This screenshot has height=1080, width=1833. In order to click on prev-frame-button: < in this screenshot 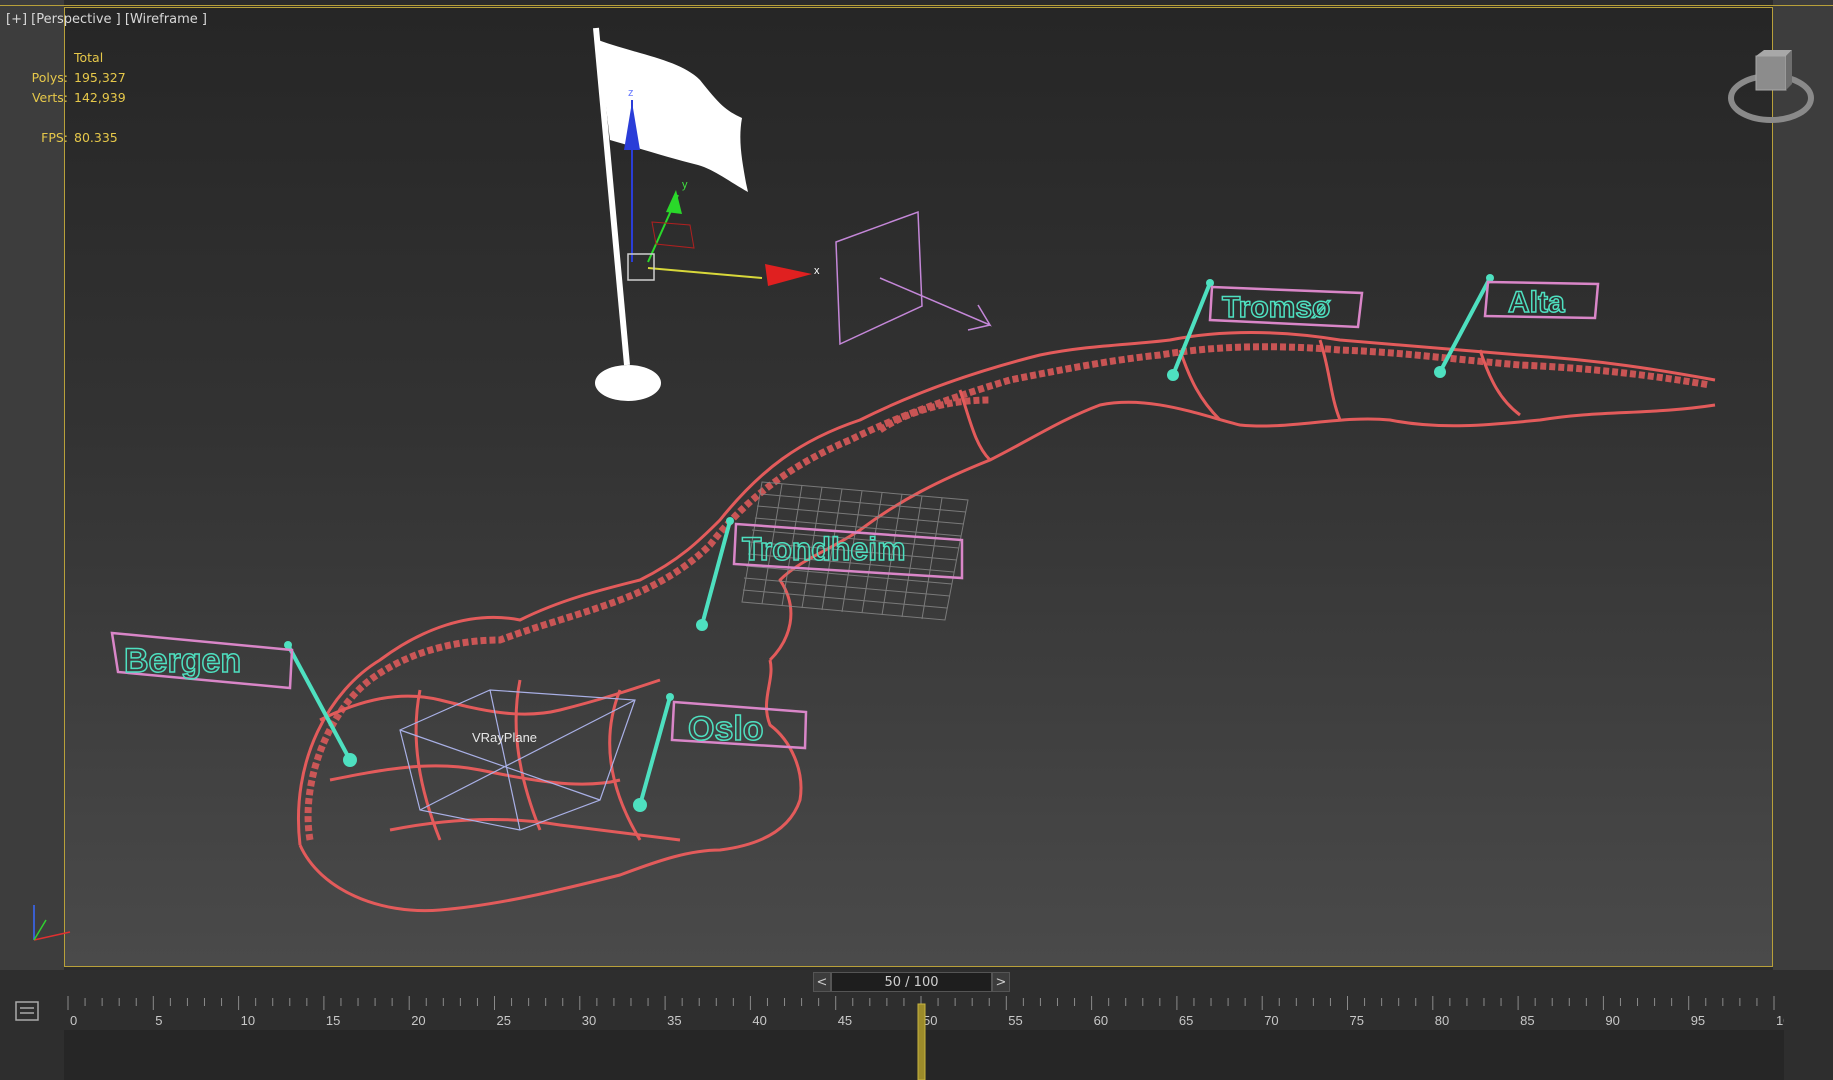, I will do `click(822, 982)`.